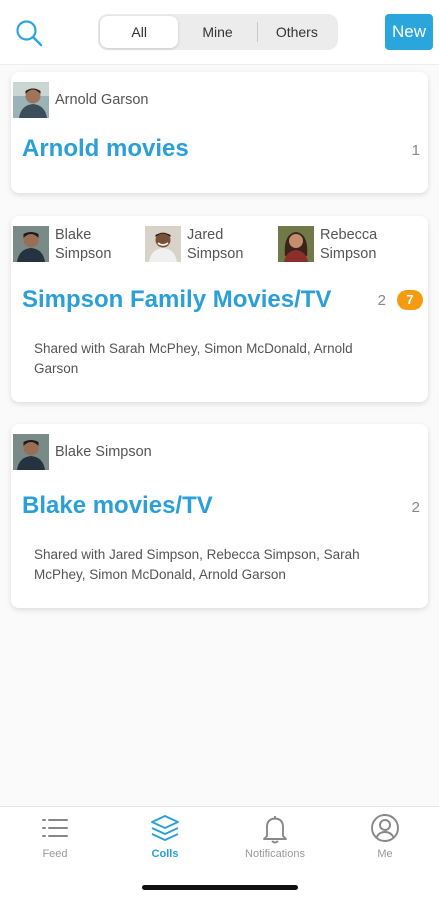 The height and width of the screenshot is (901, 439). What do you see at coordinates (102, 100) in the screenshot?
I see `member-name: Arnold Garson` at bounding box center [102, 100].